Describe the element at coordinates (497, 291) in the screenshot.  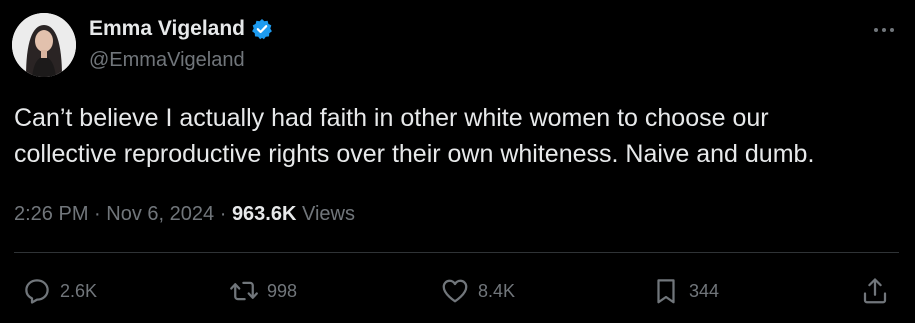
I see `like-count: 8.4K` at that location.